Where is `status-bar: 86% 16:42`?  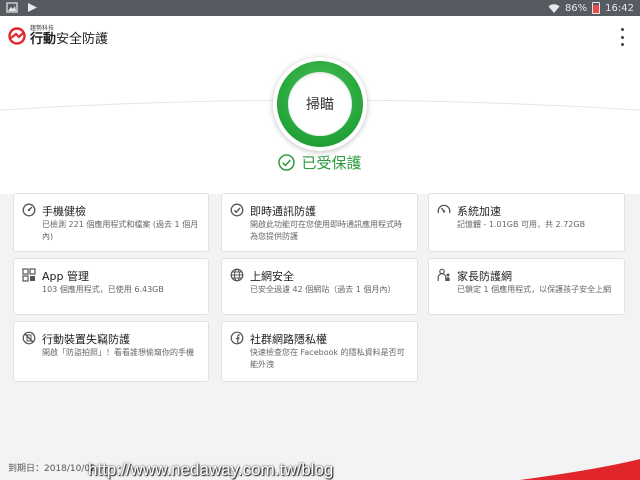 status-bar: 86% 16:42 is located at coordinates (320, 8).